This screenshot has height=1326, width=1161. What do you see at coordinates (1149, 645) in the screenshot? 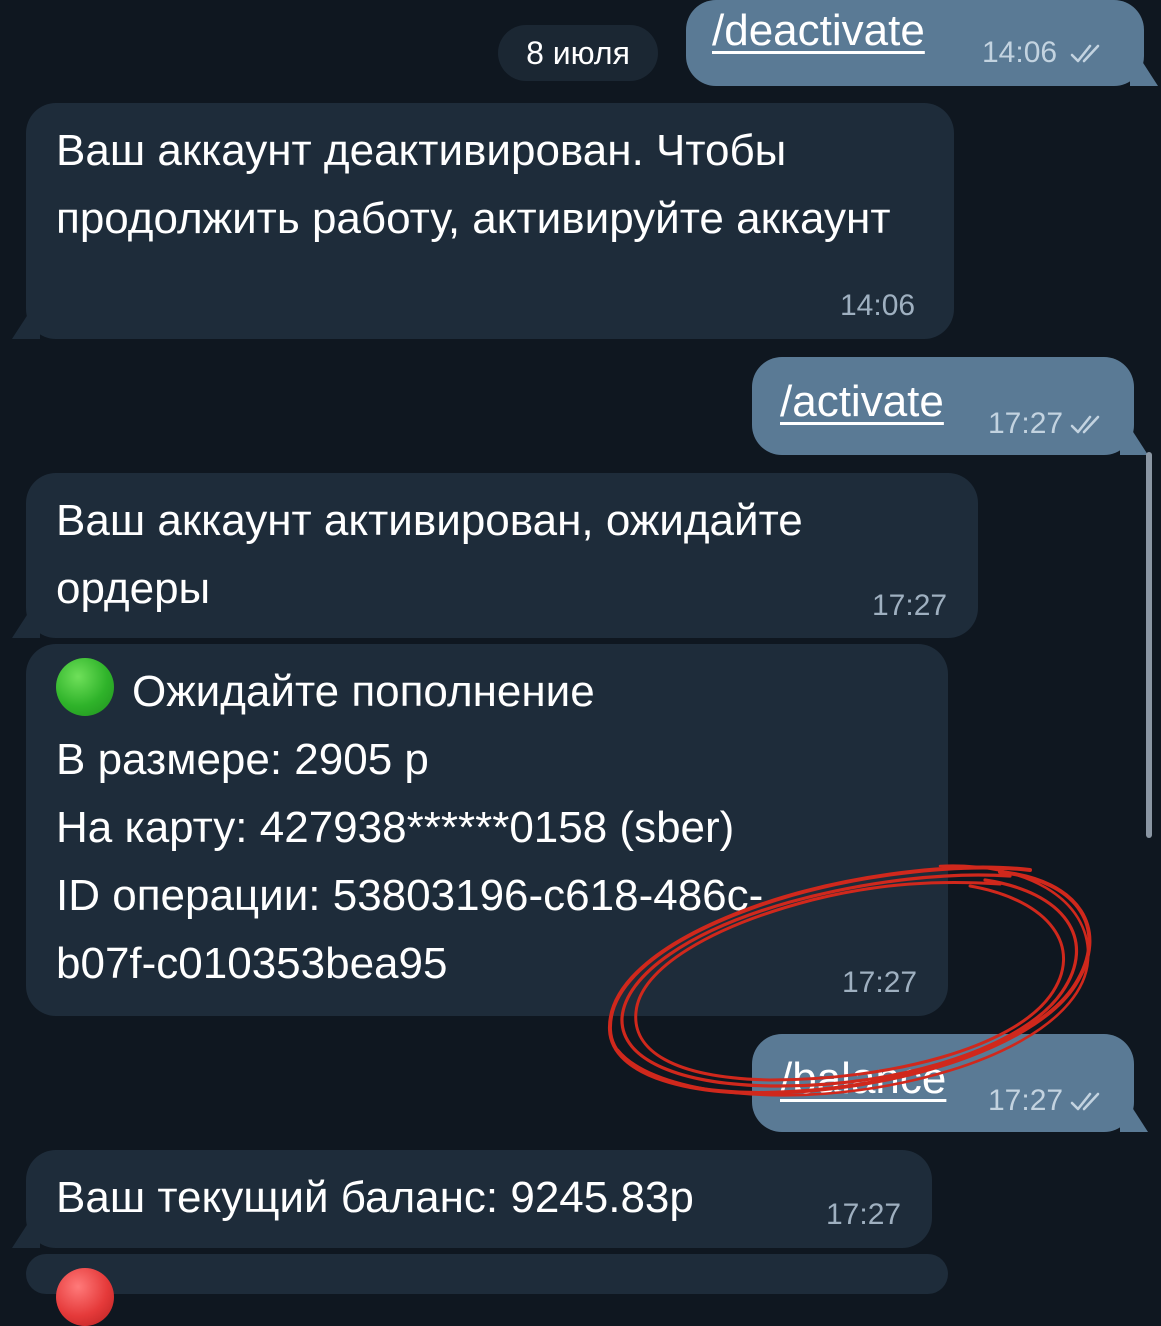
I see `scrollbar` at bounding box center [1149, 645].